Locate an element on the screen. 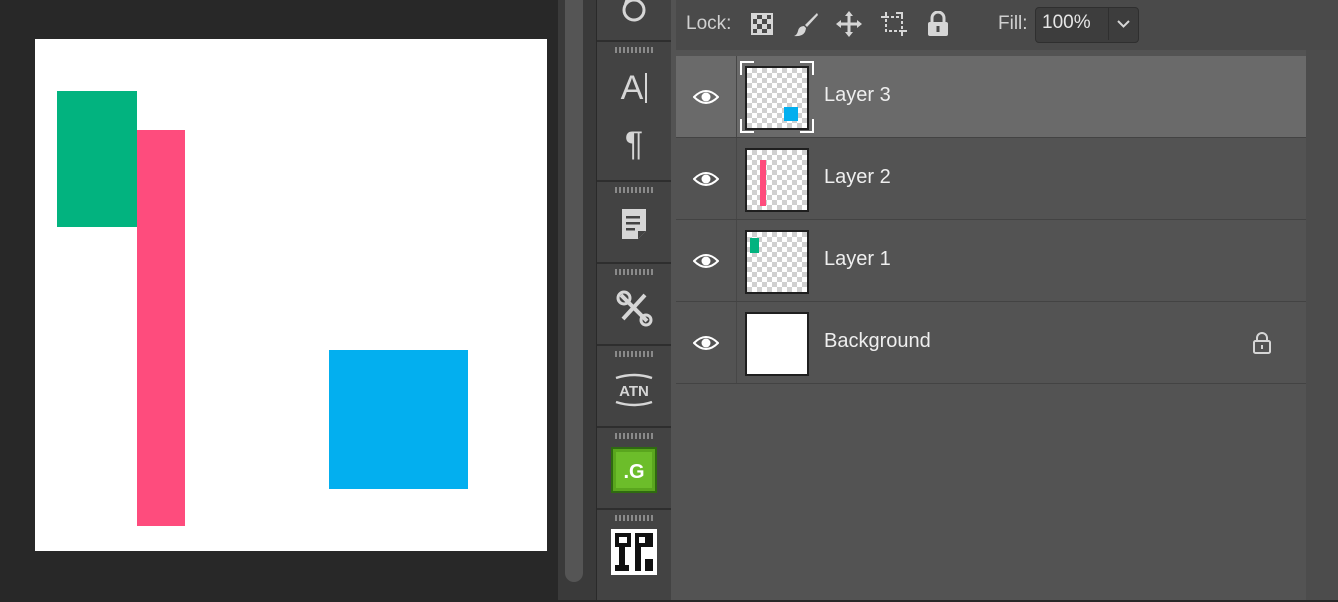 This screenshot has width=1338, height=602. plugin-logo-group is located at coordinates (634, 555).